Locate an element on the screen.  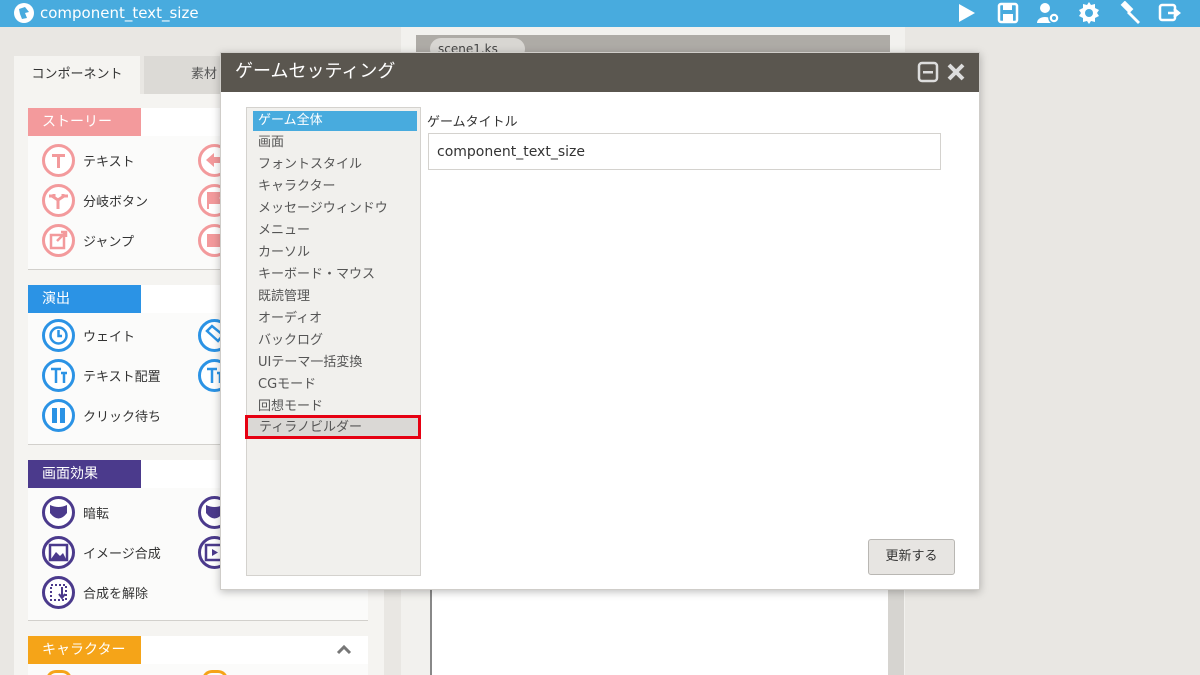
uncompose-icon is located at coordinates (58, 592).